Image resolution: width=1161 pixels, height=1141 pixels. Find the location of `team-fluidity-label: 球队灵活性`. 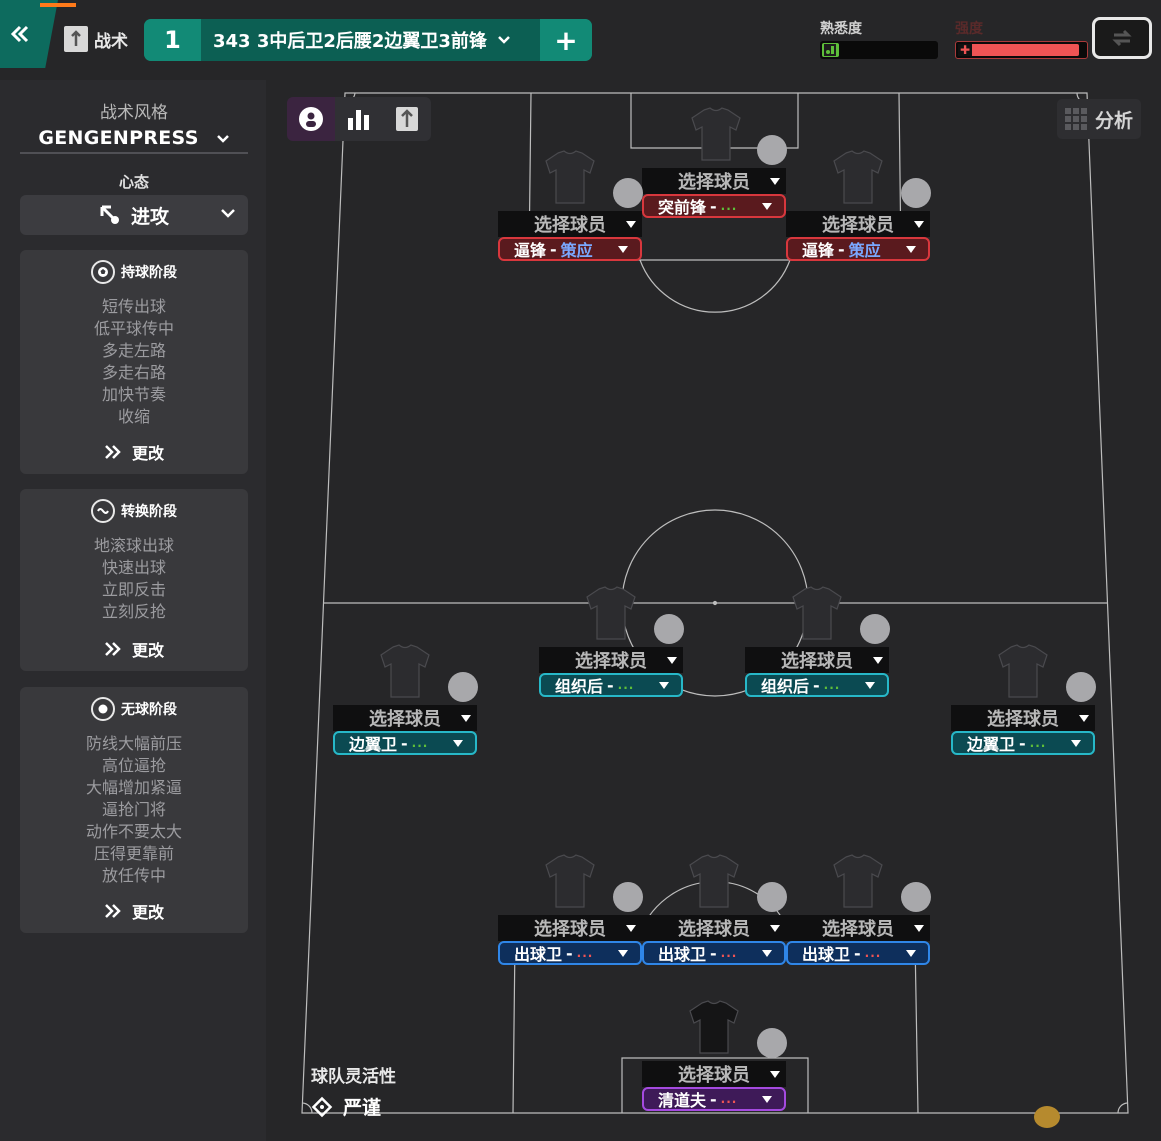

team-fluidity-label: 球队灵活性 is located at coordinates (353, 1077).